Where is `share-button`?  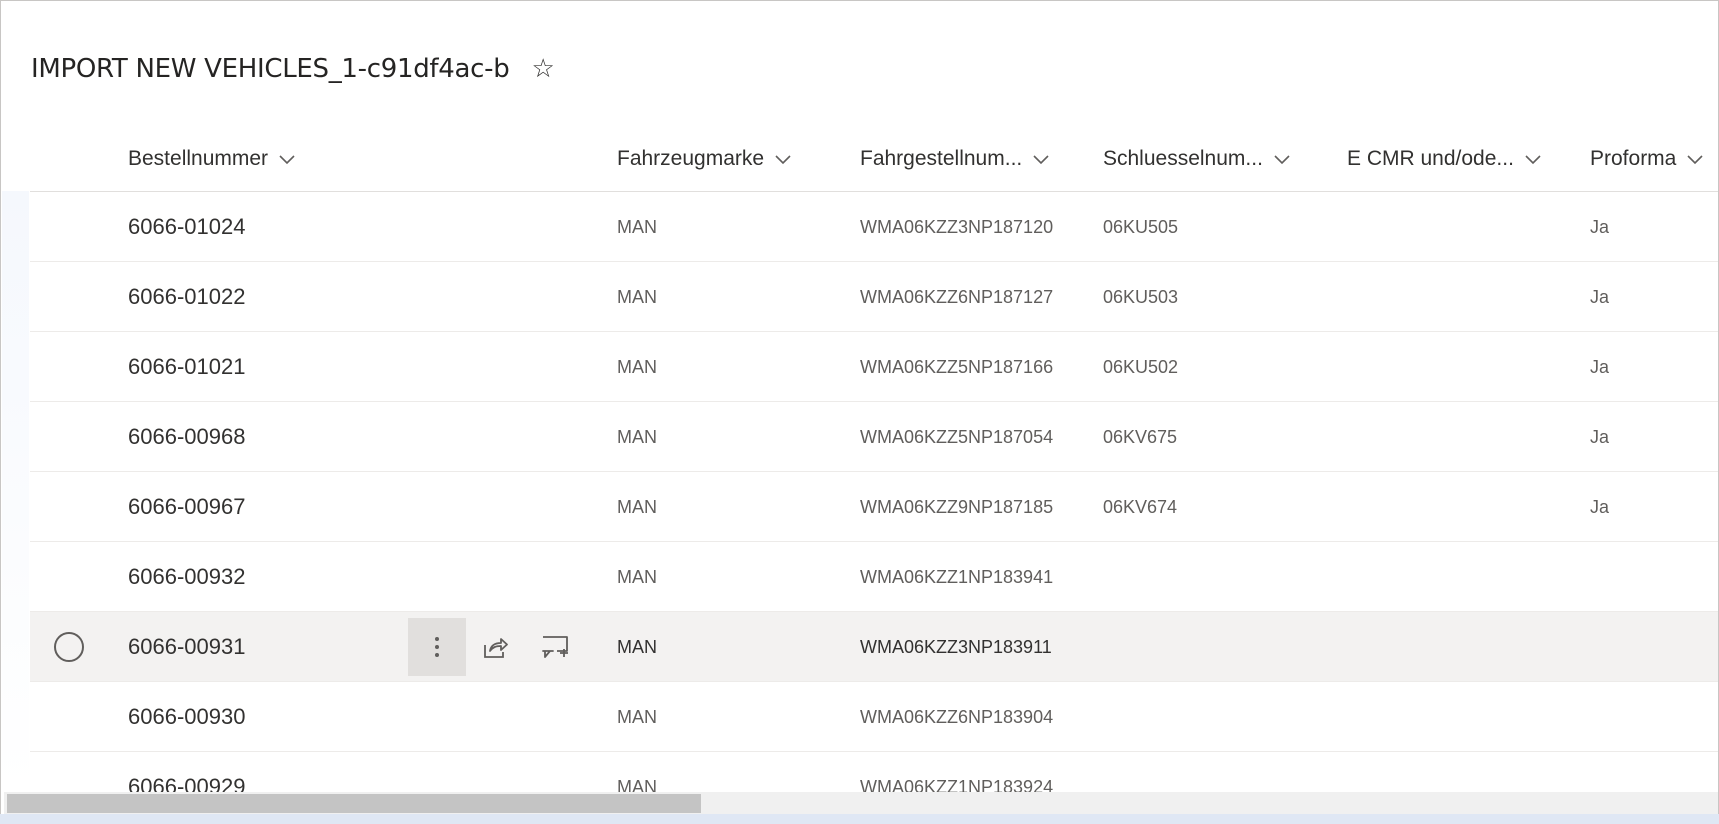
share-button is located at coordinates (495, 647).